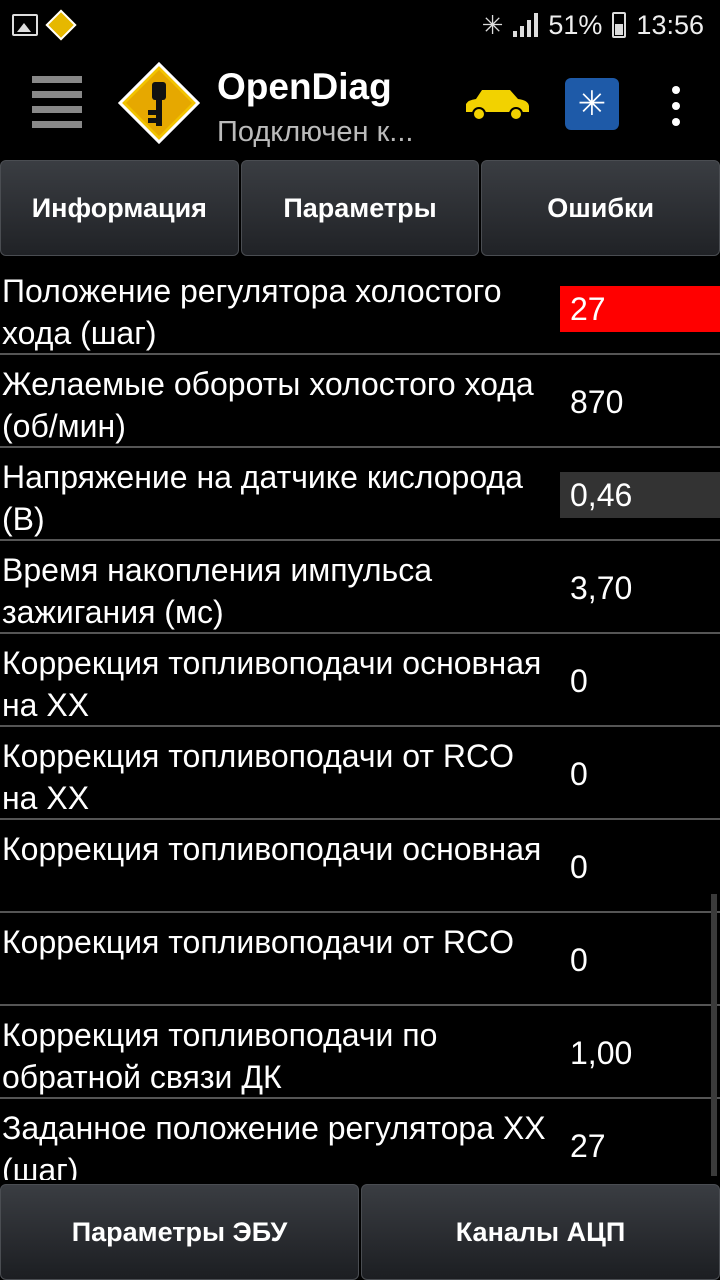 The width and height of the screenshot is (720, 1280). Describe the element at coordinates (597, 402) in the screenshot. I see `parameter-value: 870` at that location.